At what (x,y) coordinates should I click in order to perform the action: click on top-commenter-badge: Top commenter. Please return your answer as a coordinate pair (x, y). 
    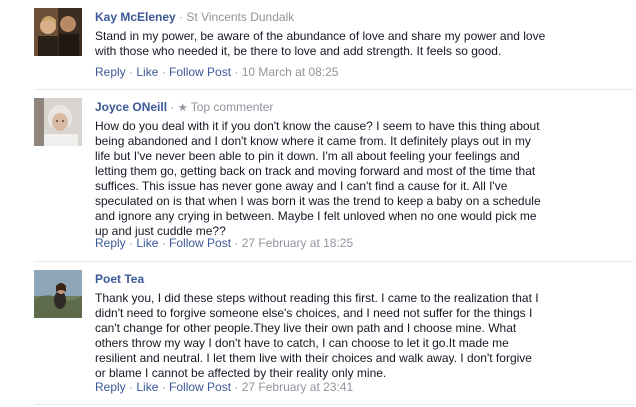
    Looking at the image, I should click on (231, 107).